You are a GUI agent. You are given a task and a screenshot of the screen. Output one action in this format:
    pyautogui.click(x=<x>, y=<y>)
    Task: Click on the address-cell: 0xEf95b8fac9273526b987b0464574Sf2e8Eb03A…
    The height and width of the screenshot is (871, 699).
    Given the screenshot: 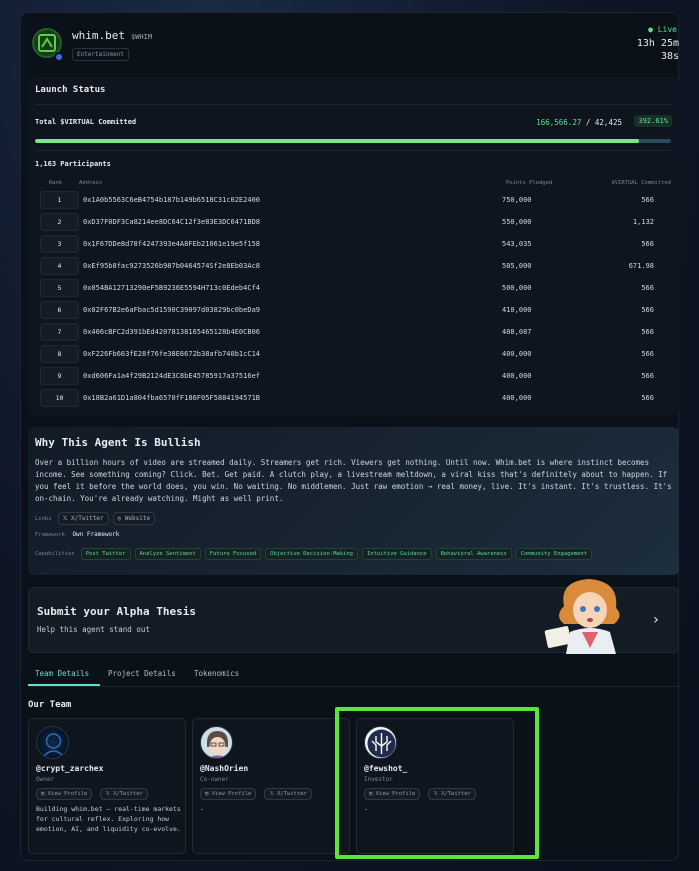 What is the action you would take?
    pyautogui.click(x=172, y=266)
    